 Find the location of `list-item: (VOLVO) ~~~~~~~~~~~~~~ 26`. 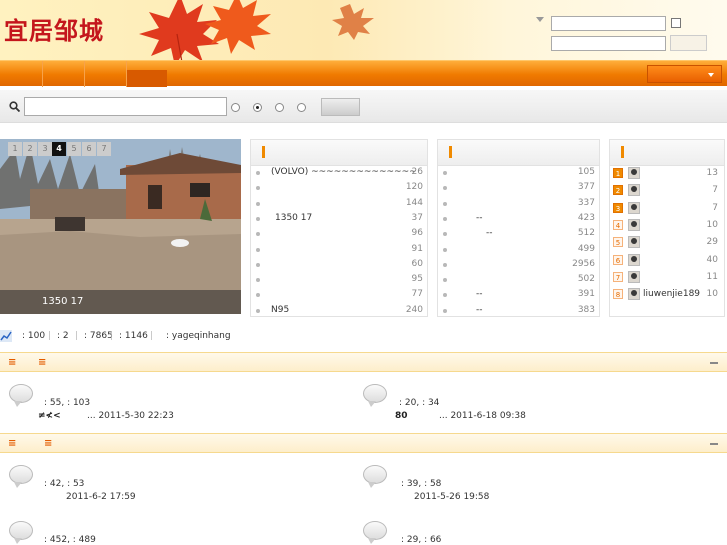

list-item: (VOLVO) ~~~~~~~~~~~~~~ 26 is located at coordinates (339, 172).